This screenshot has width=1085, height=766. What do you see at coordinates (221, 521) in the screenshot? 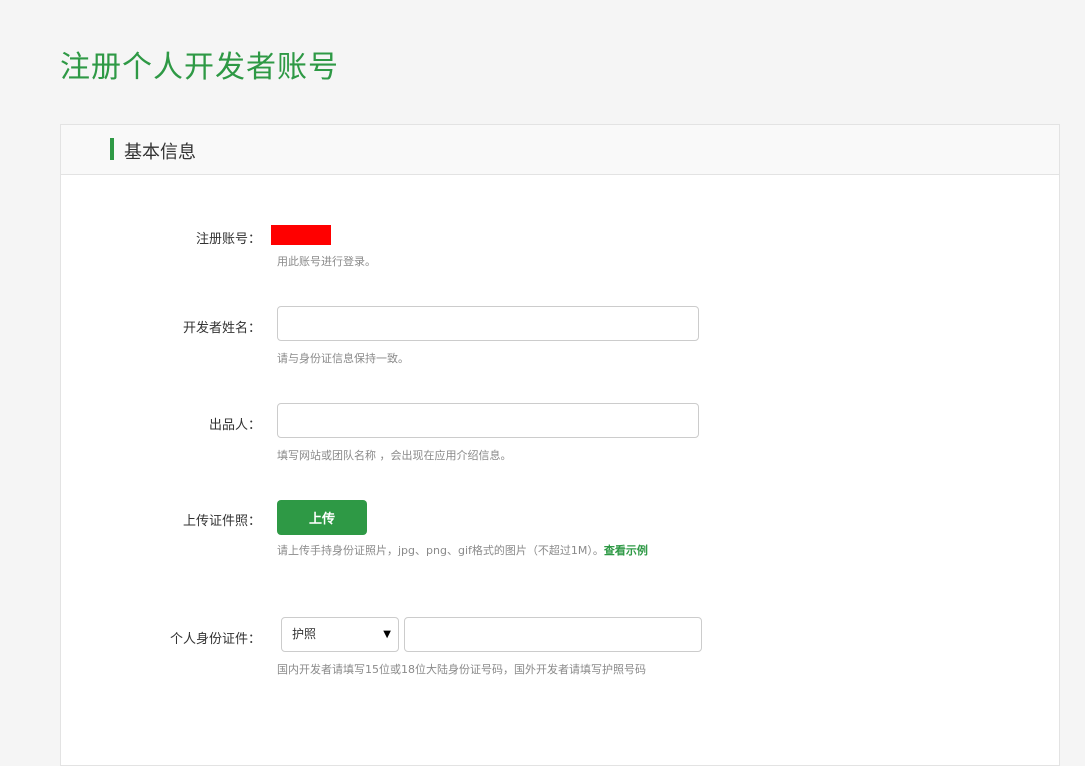
I see `certificate-label: 上传证件照：` at bounding box center [221, 521].